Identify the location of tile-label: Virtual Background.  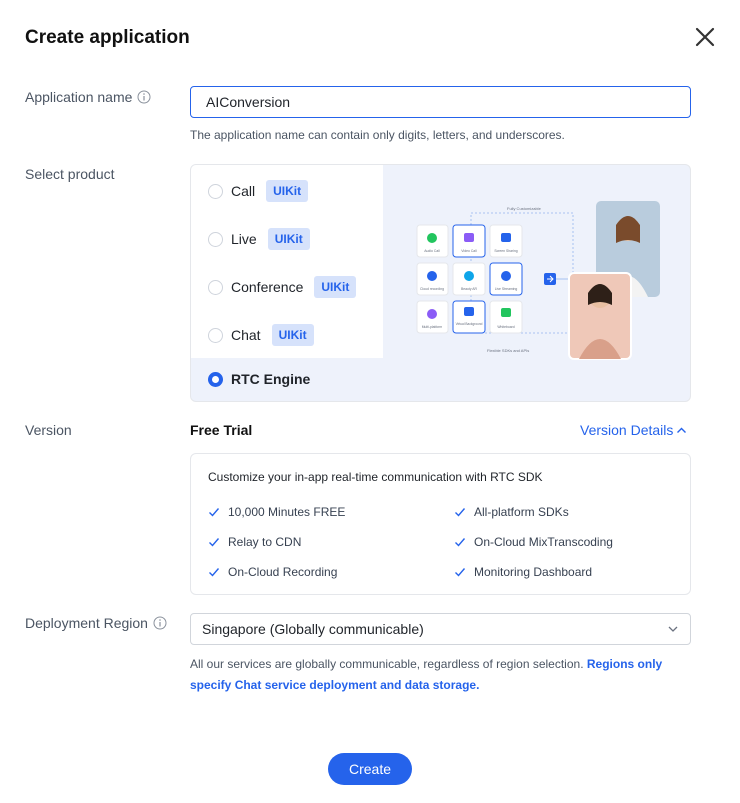
(469, 324).